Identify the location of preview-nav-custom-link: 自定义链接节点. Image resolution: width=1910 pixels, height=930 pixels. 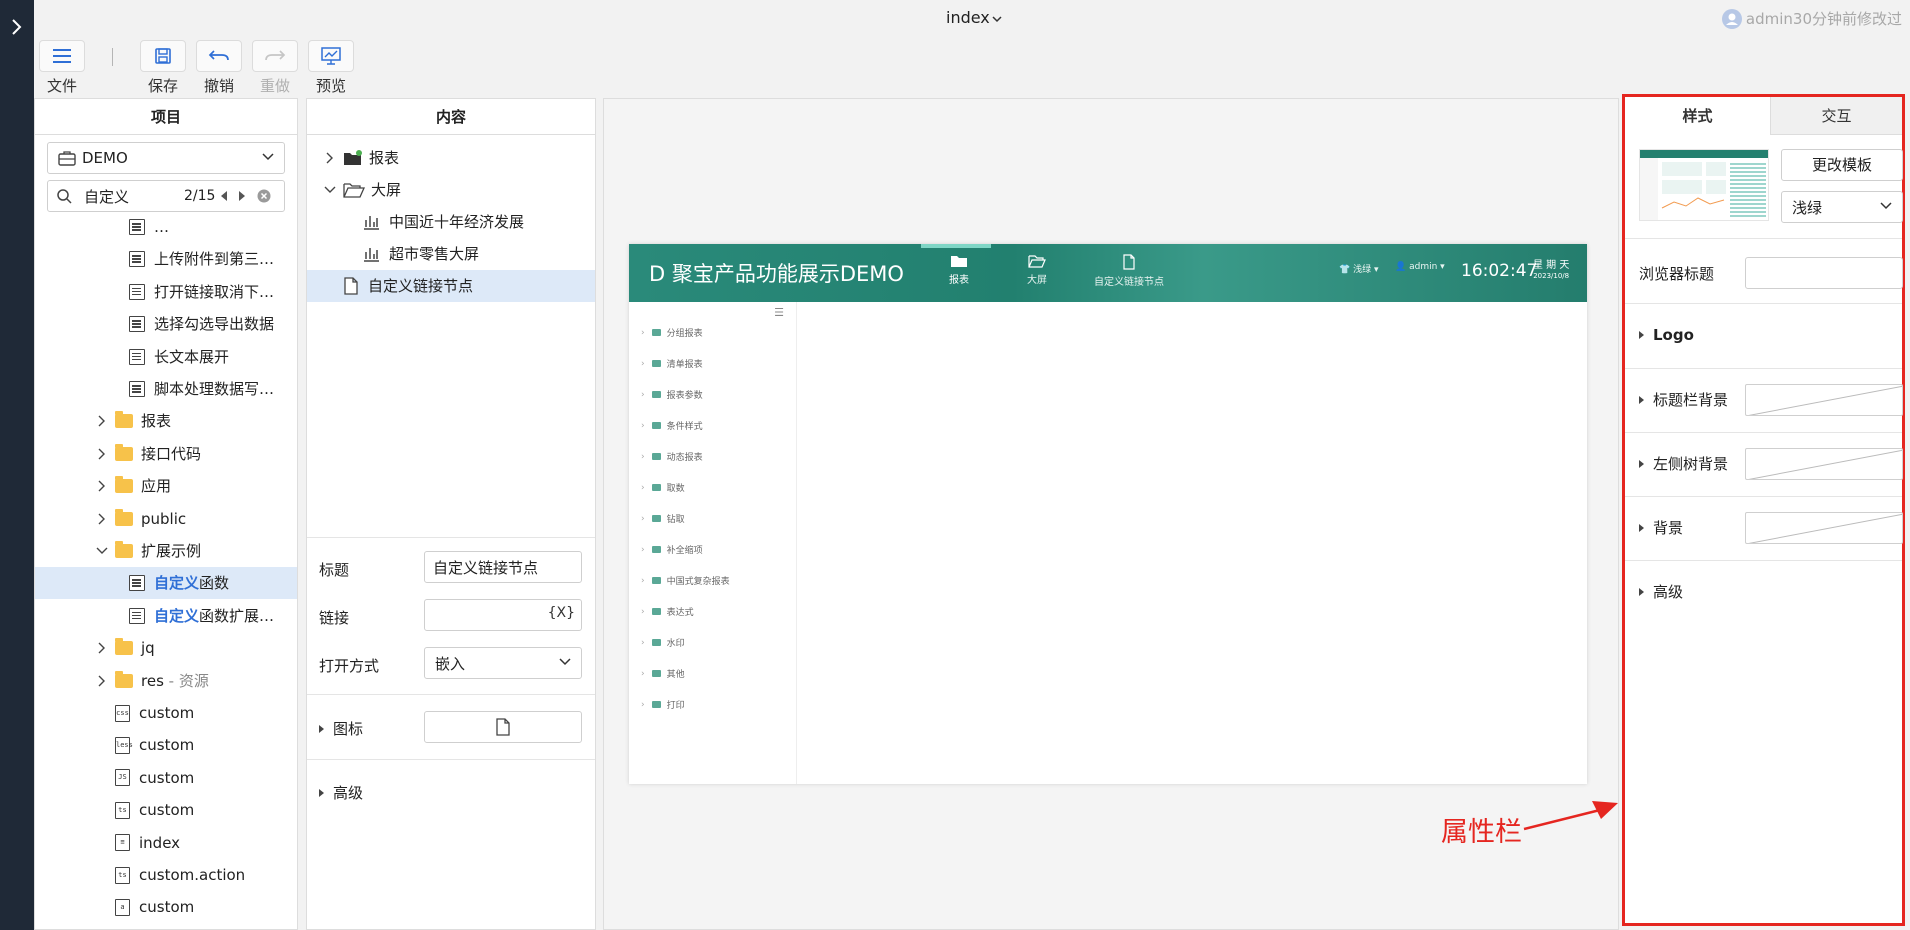
(1129, 271).